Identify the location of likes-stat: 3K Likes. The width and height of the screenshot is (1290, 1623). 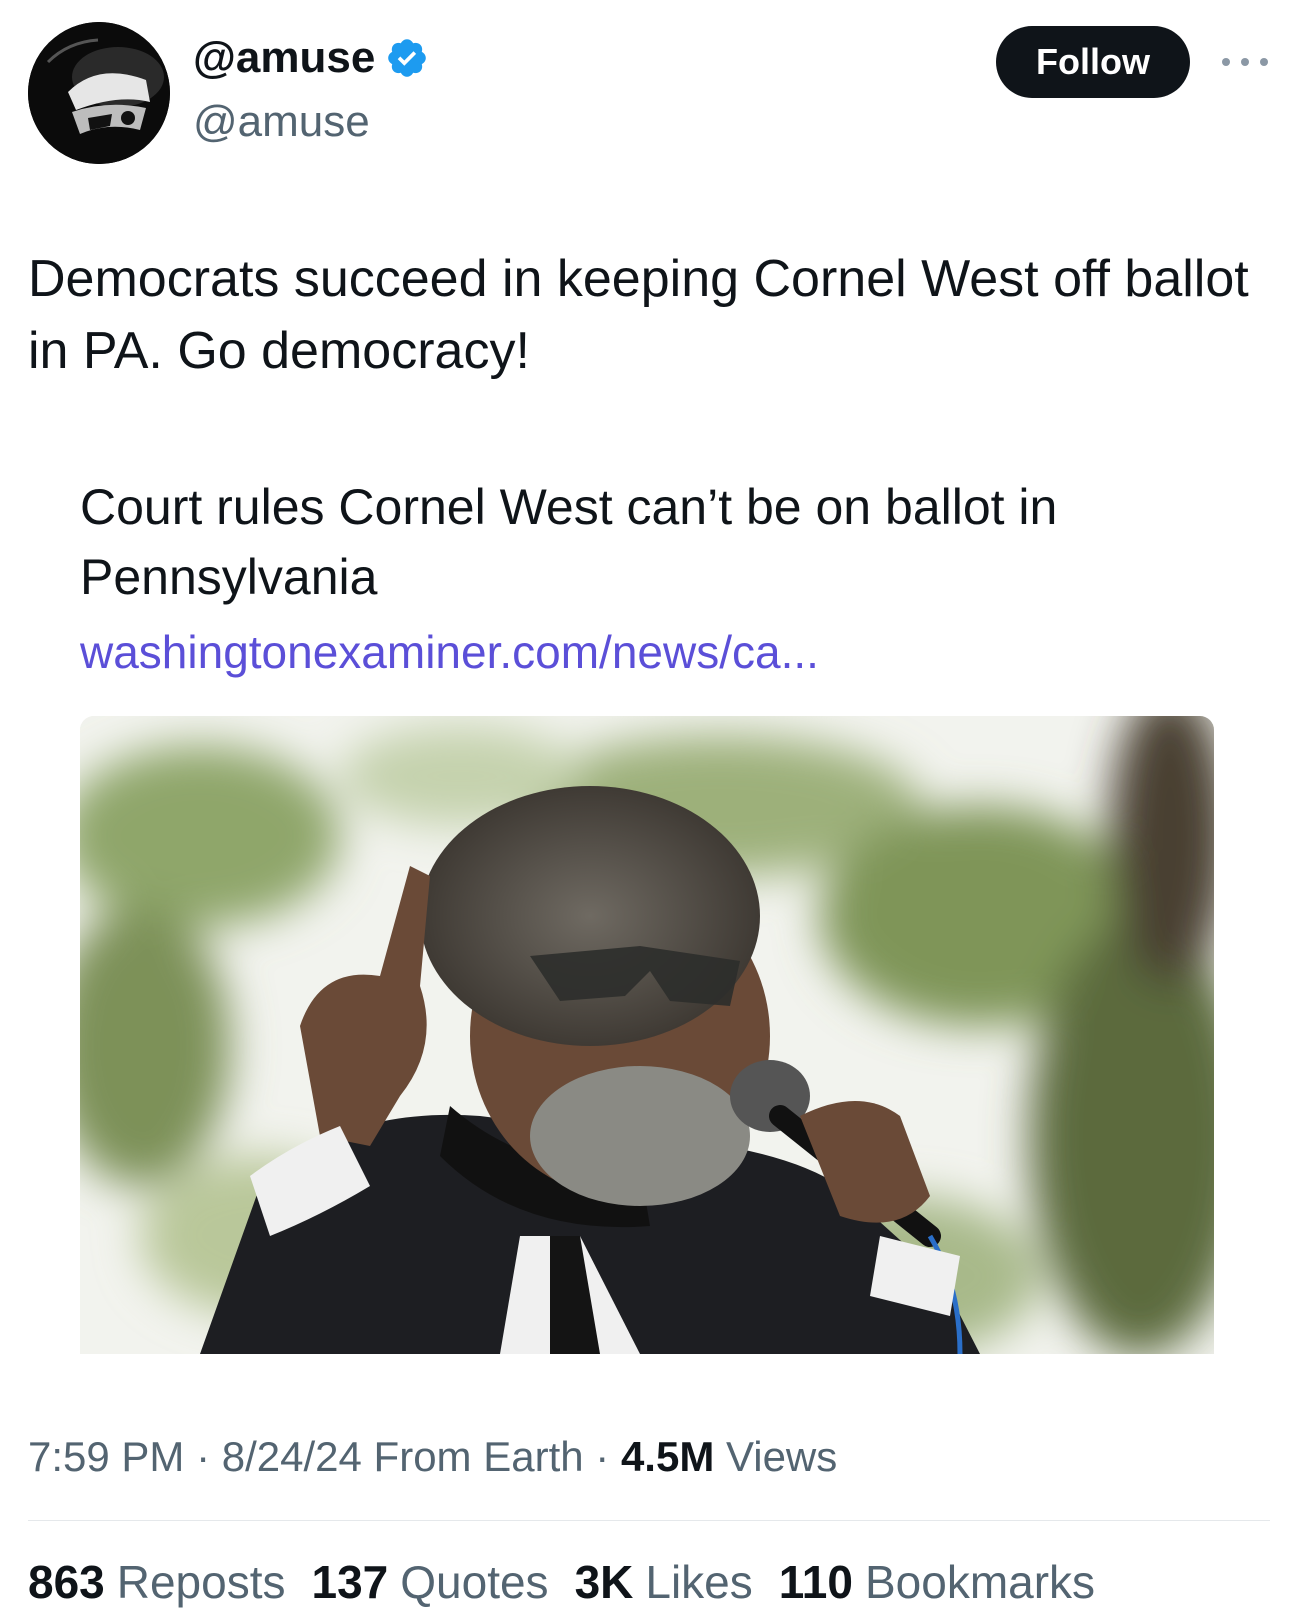
(664, 1582).